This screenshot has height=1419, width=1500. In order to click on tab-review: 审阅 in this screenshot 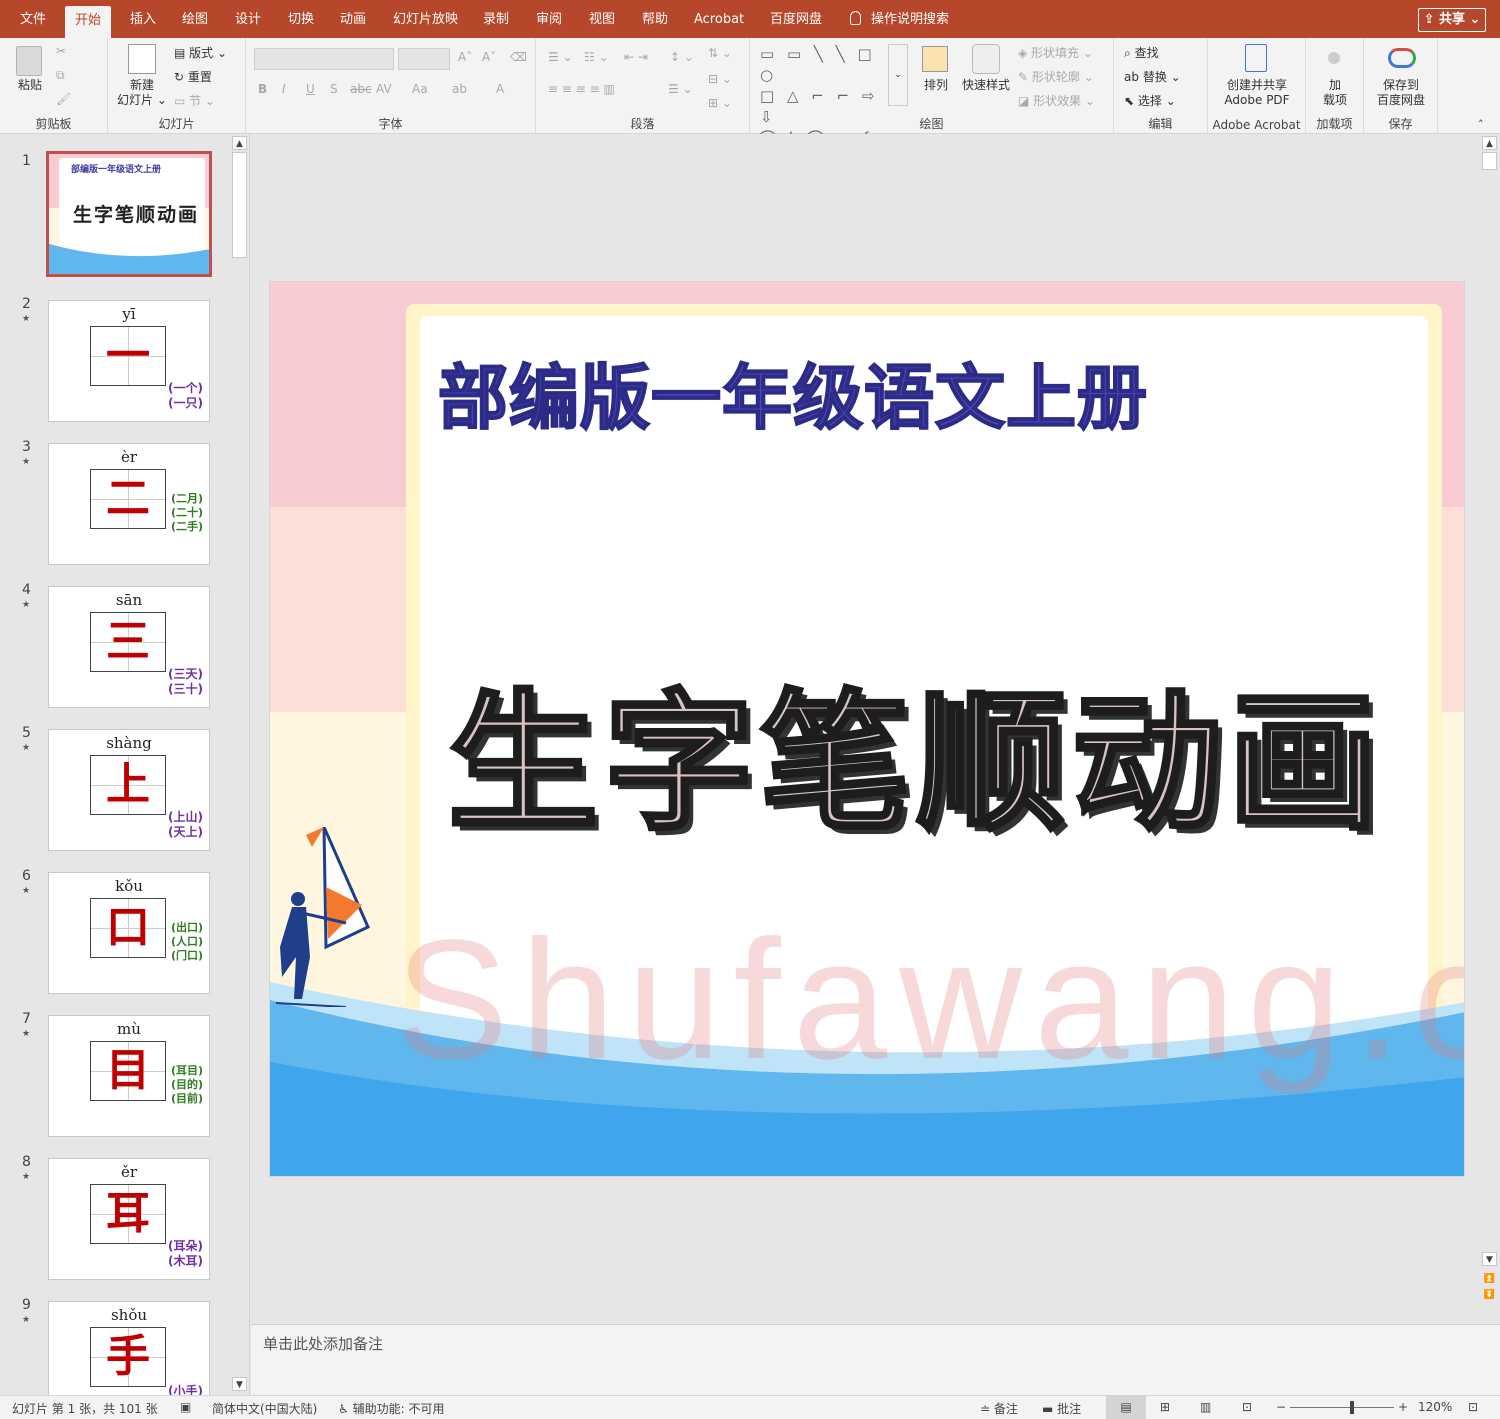, I will do `click(549, 20)`.